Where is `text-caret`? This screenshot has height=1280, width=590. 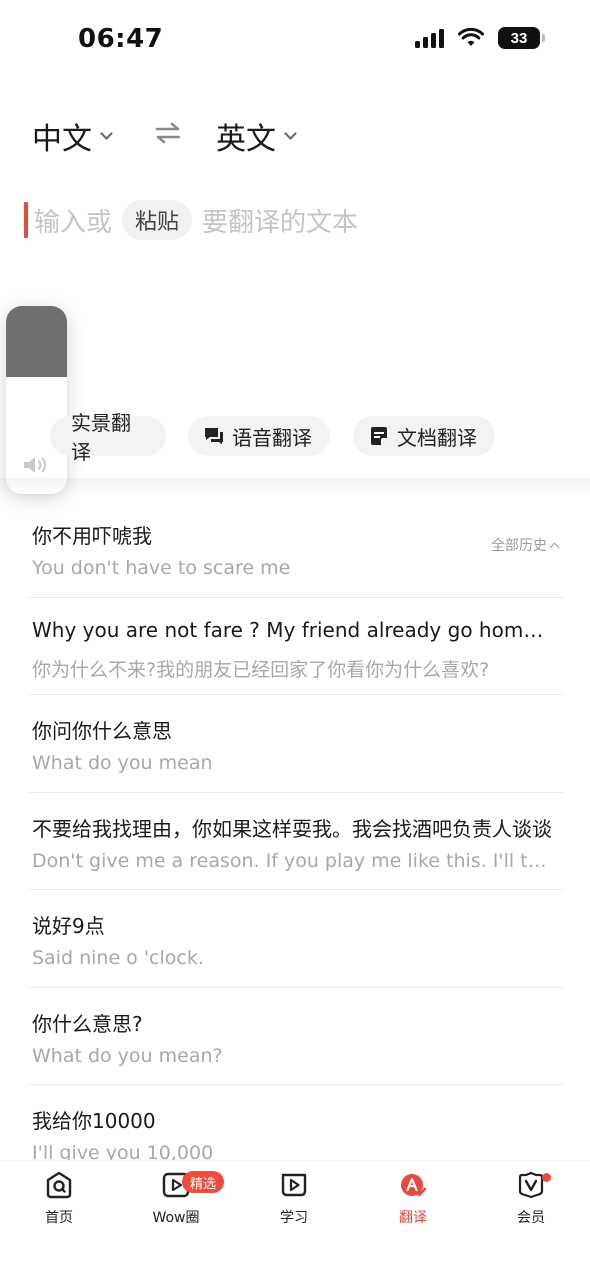 text-caret is located at coordinates (26, 220).